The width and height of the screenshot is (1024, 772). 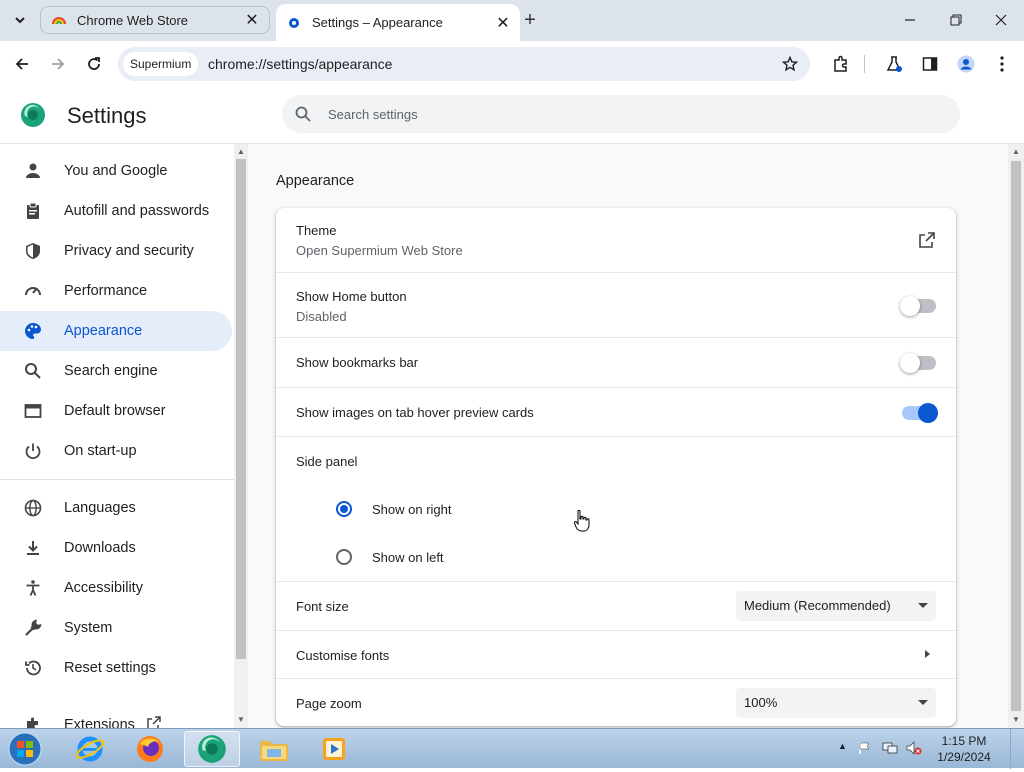 I want to click on avatar-icon, so click(x=966, y=64).